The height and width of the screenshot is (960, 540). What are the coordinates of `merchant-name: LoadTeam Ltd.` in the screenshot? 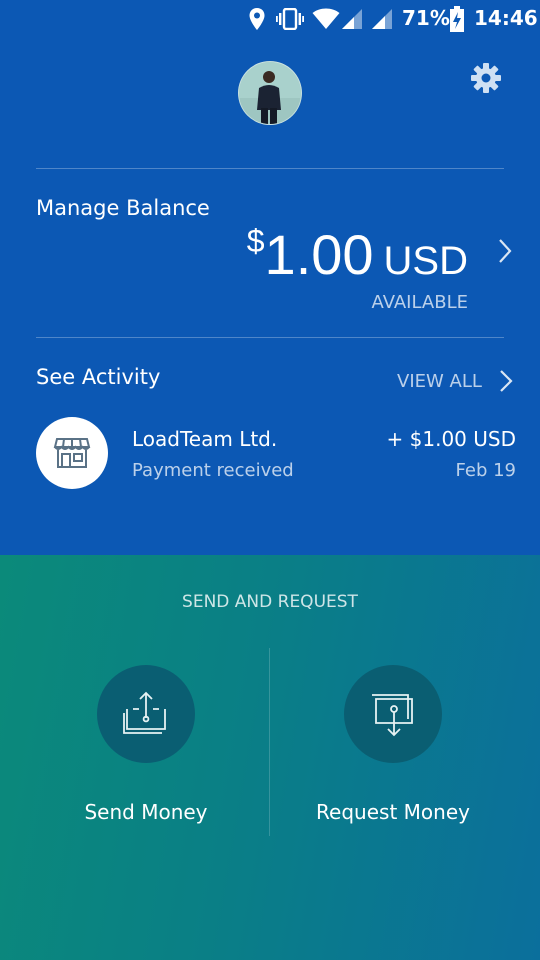 It's located at (205, 439).